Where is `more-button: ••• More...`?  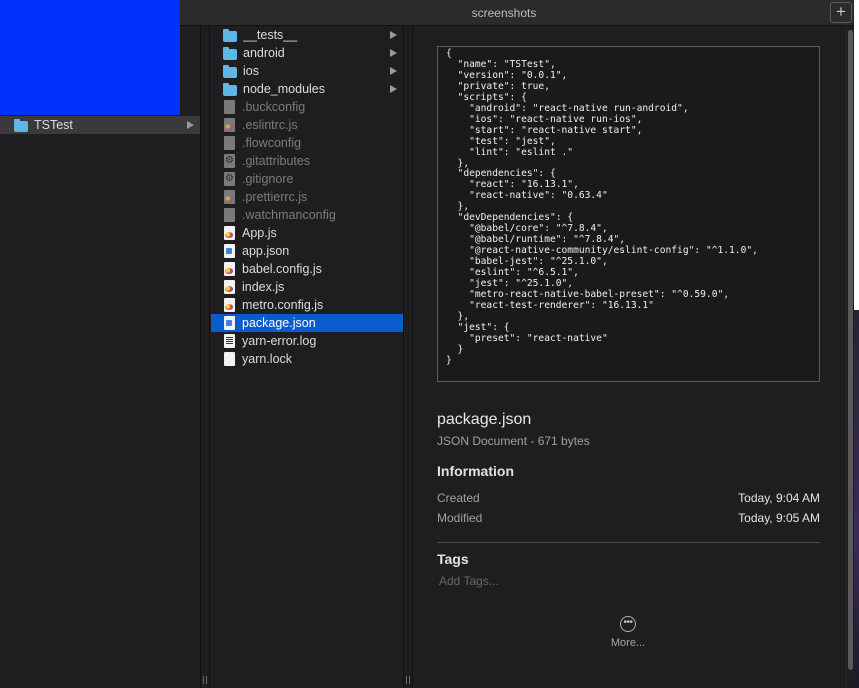
more-button: ••• More... is located at coordinates (628, 632).